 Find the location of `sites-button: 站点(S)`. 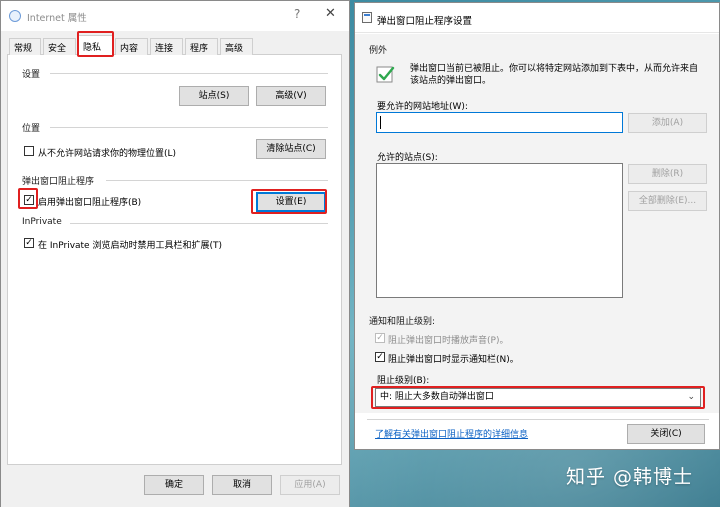

sites-button: 站点(S) is located at coordinates (214, 96).